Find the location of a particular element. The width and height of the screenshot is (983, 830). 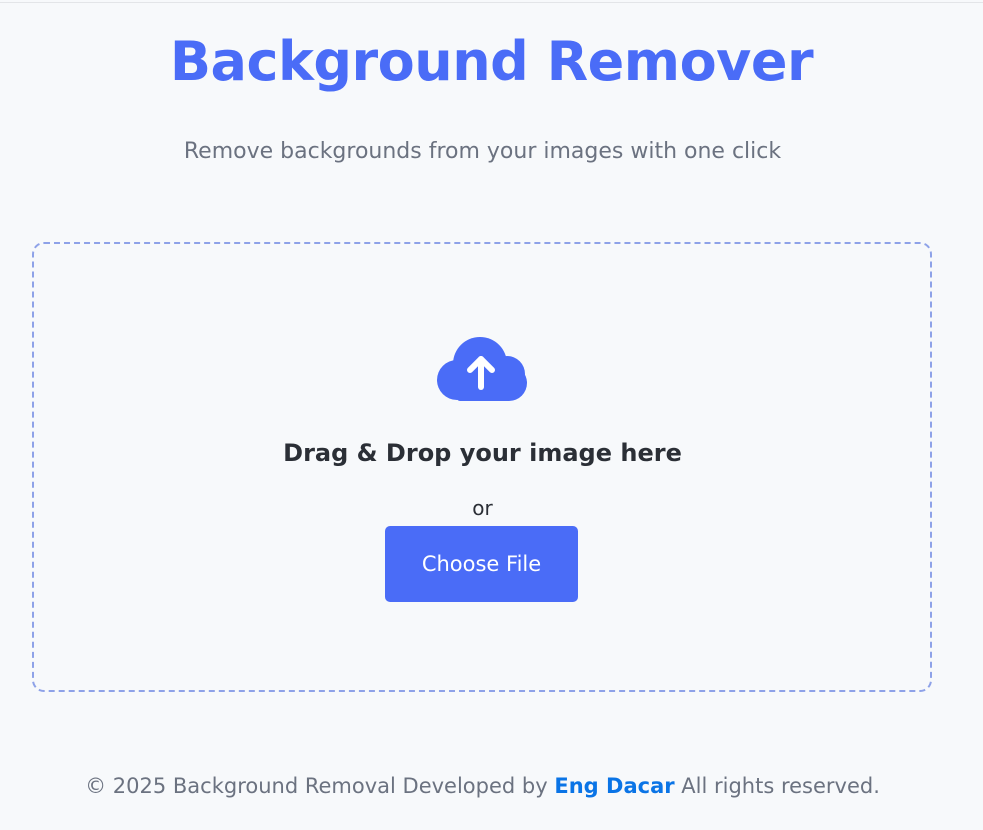

page-title: Background Remover is located at coordinates (491, 61).